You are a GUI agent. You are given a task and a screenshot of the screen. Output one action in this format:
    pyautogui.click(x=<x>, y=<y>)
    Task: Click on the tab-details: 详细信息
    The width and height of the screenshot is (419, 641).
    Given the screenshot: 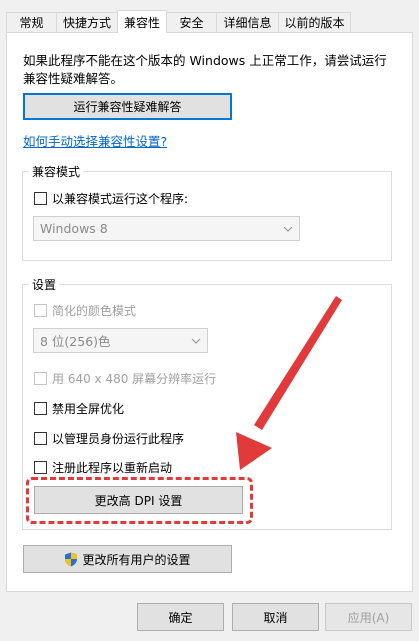 What is the action you would take?
    pyautogui.click(x=247, y=22)
    